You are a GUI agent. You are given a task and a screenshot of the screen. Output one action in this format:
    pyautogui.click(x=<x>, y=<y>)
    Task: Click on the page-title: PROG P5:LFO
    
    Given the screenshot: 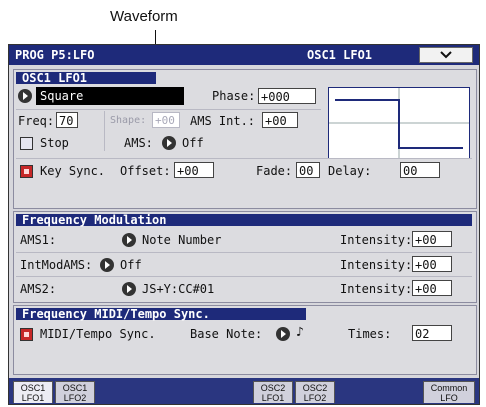 What is the action you would take?
    pyautogui.click(x=55, y=55)
    